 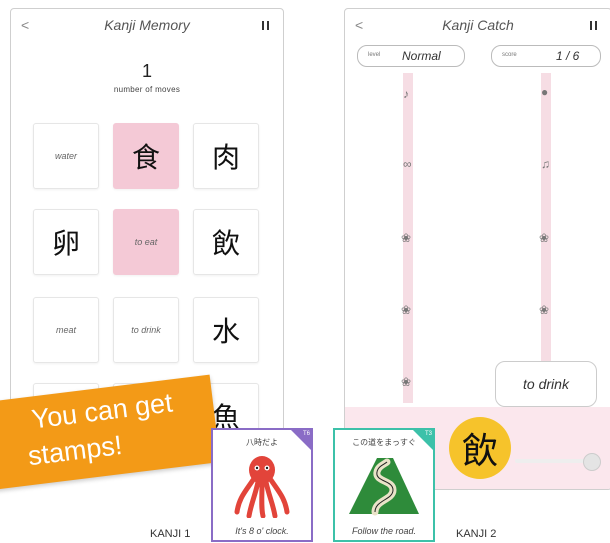 I want to click on road-icon, so click(x=384, y=487).